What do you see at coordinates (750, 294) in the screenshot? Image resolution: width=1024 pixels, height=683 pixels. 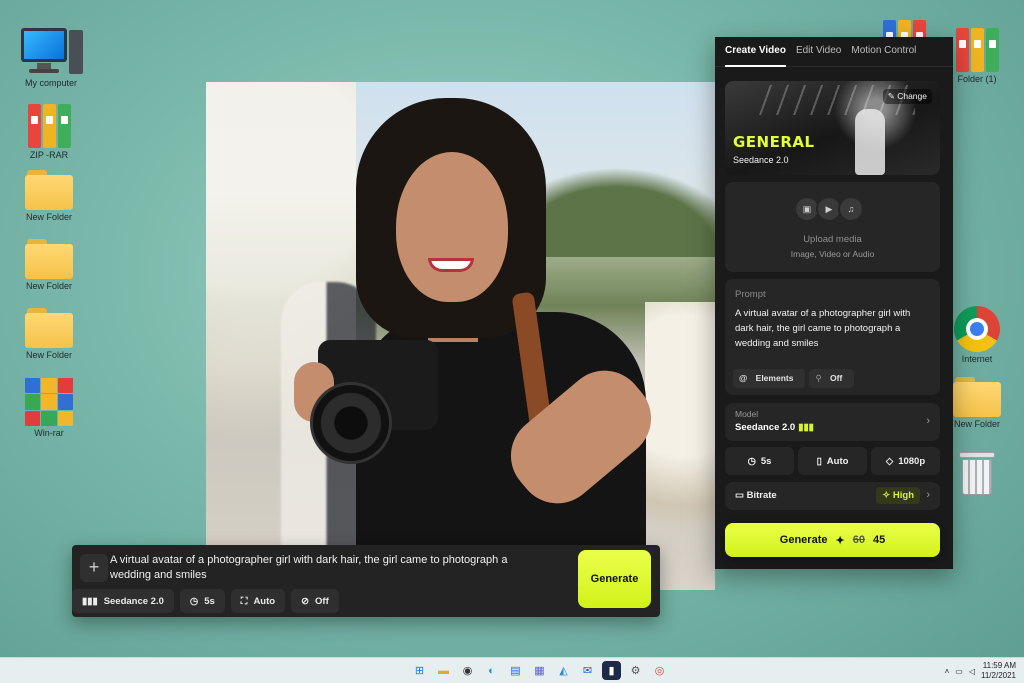 I see `prompt-label: Prompt` at bounding box center [750, 294].